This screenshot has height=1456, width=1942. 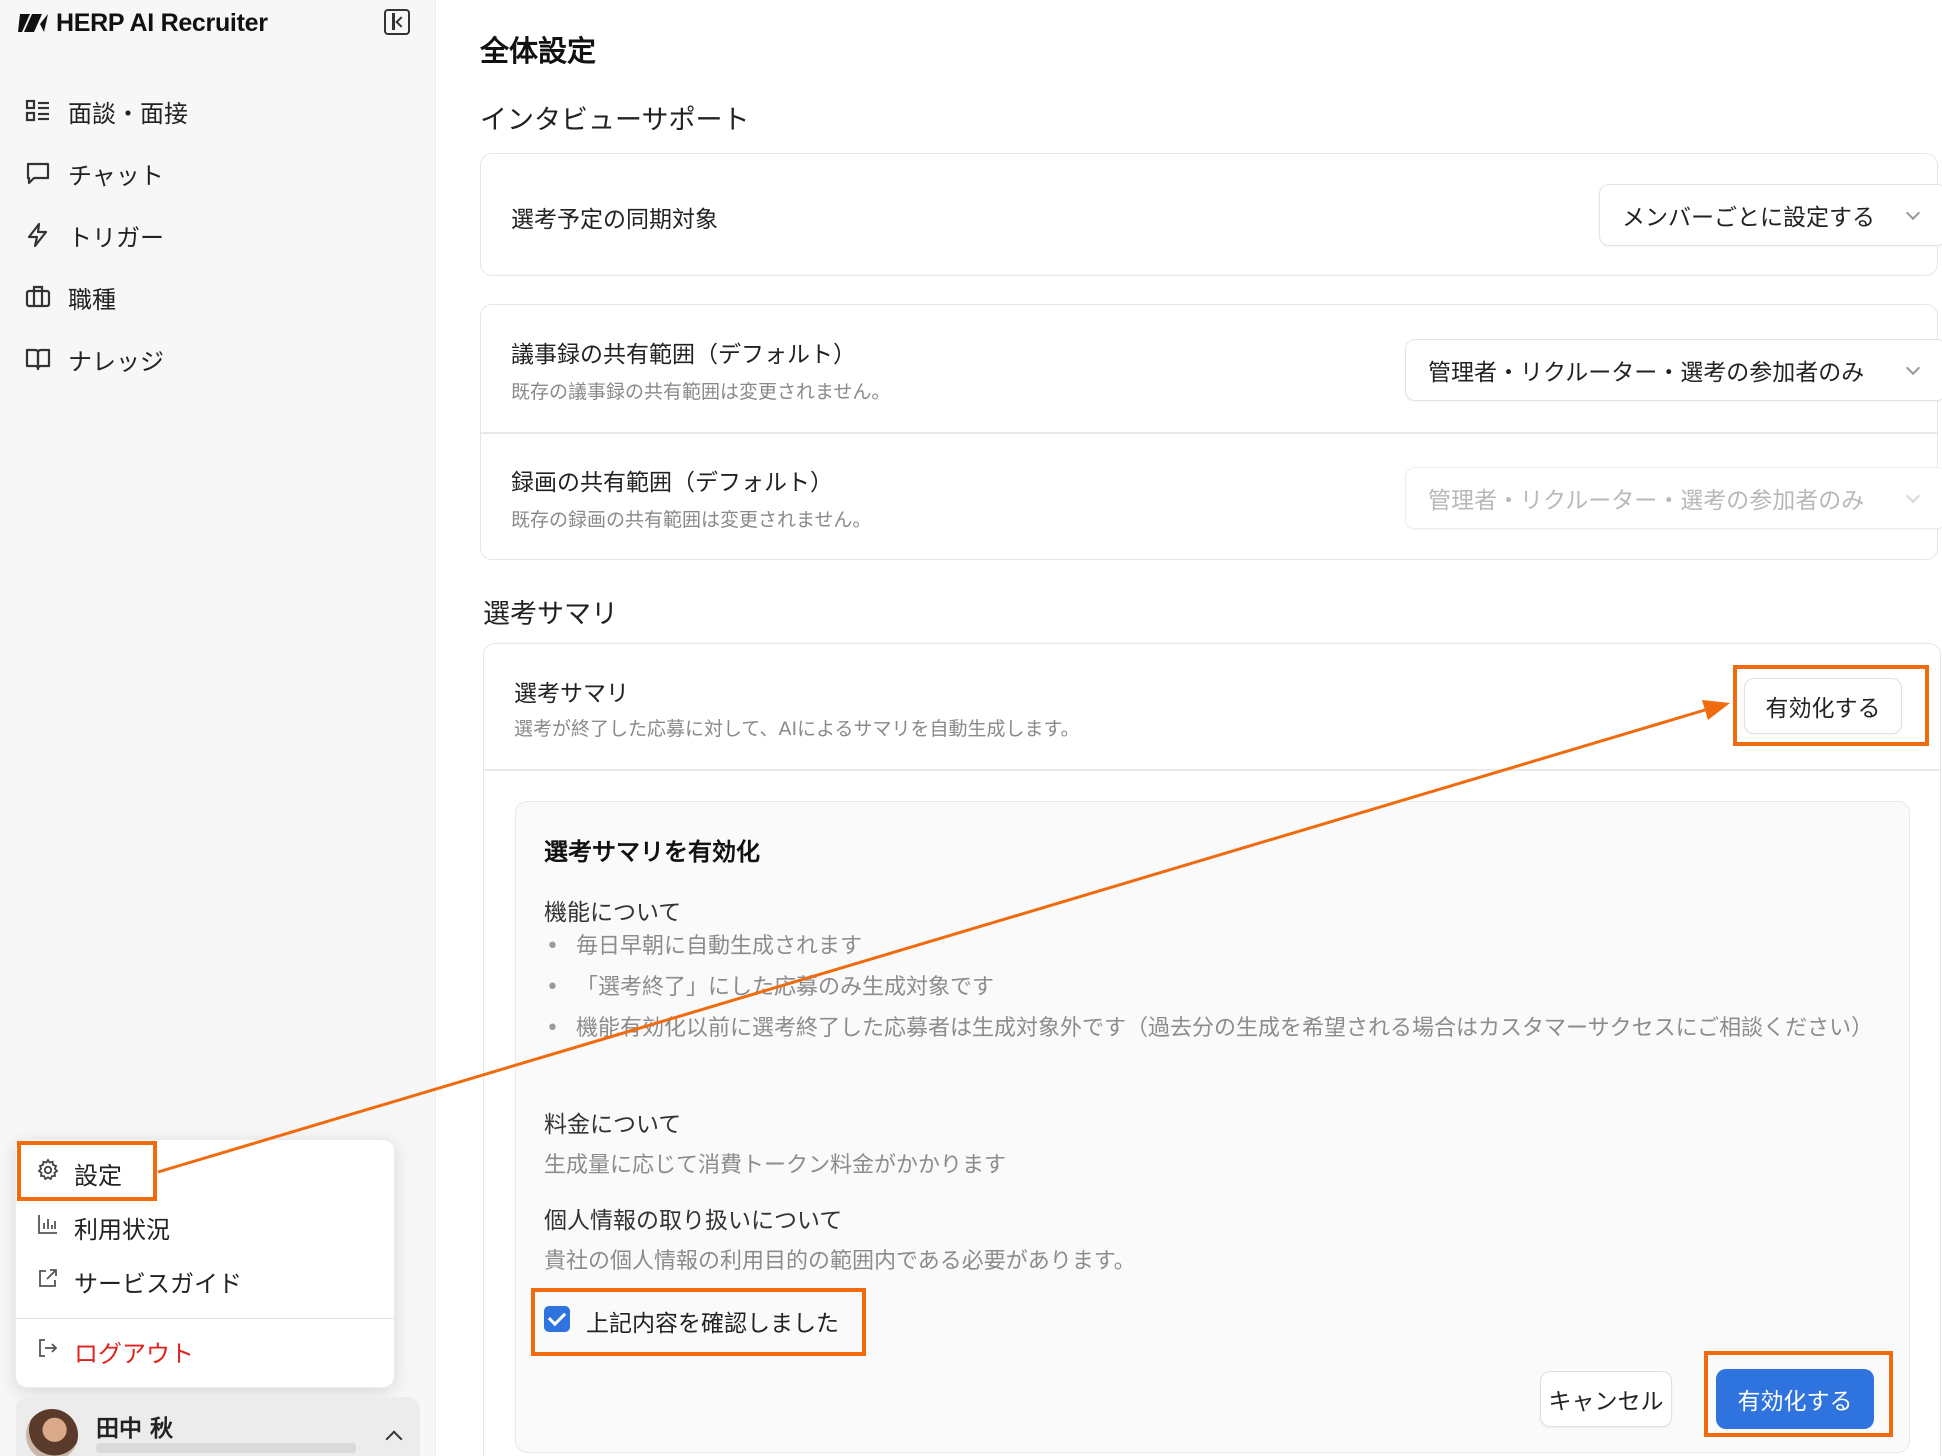 What do you see at coordinates (840, 1261) in the screenshot?
I see `privacy-text: 貴社の個人情報の利用目的の範囲内である必要があります。` at bounding box center [840, 1261].